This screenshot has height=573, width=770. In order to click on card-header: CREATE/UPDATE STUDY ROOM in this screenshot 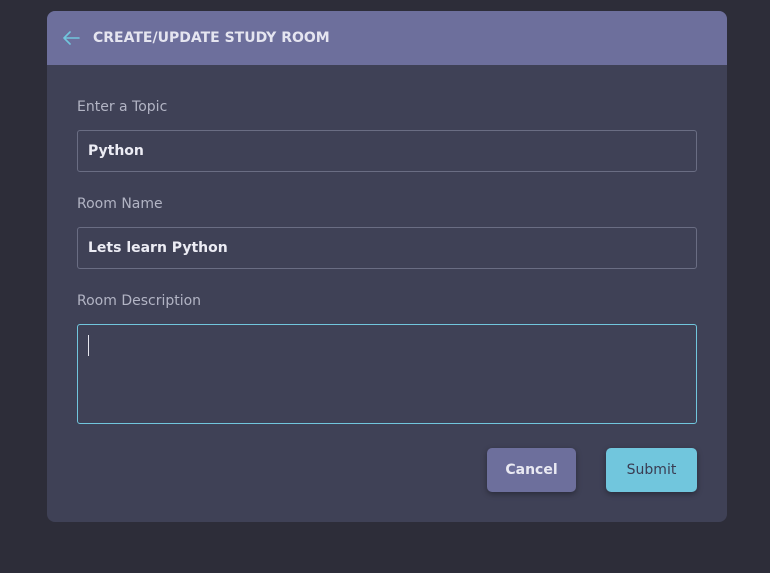, I will do `click(387, 38)`.